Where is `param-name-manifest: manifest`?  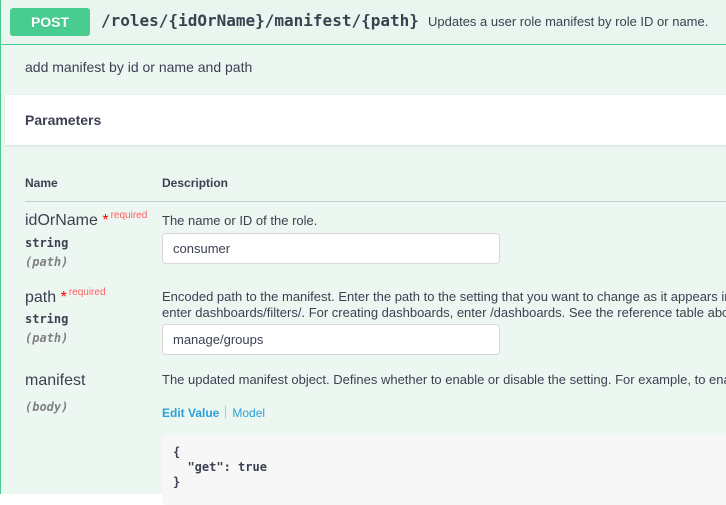
param-name-manifest: manifest is located at coordinates (55, 380).